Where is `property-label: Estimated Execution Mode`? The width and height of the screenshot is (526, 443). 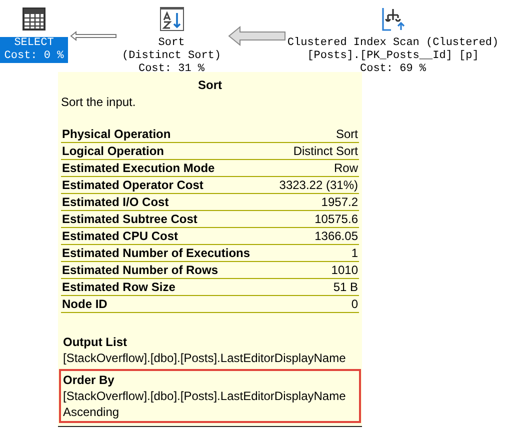 property-label: Estimated Execution Mode is located at coordinates (138, 168).